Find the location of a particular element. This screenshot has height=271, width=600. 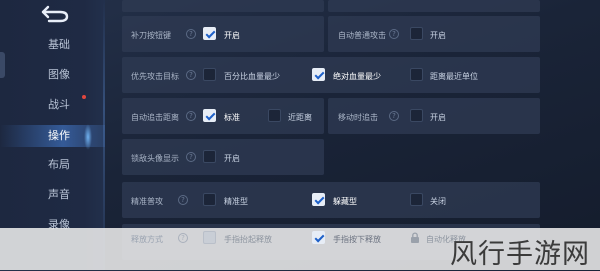

sidebar-item-label: 图像 is located at coordinates (59, 74).